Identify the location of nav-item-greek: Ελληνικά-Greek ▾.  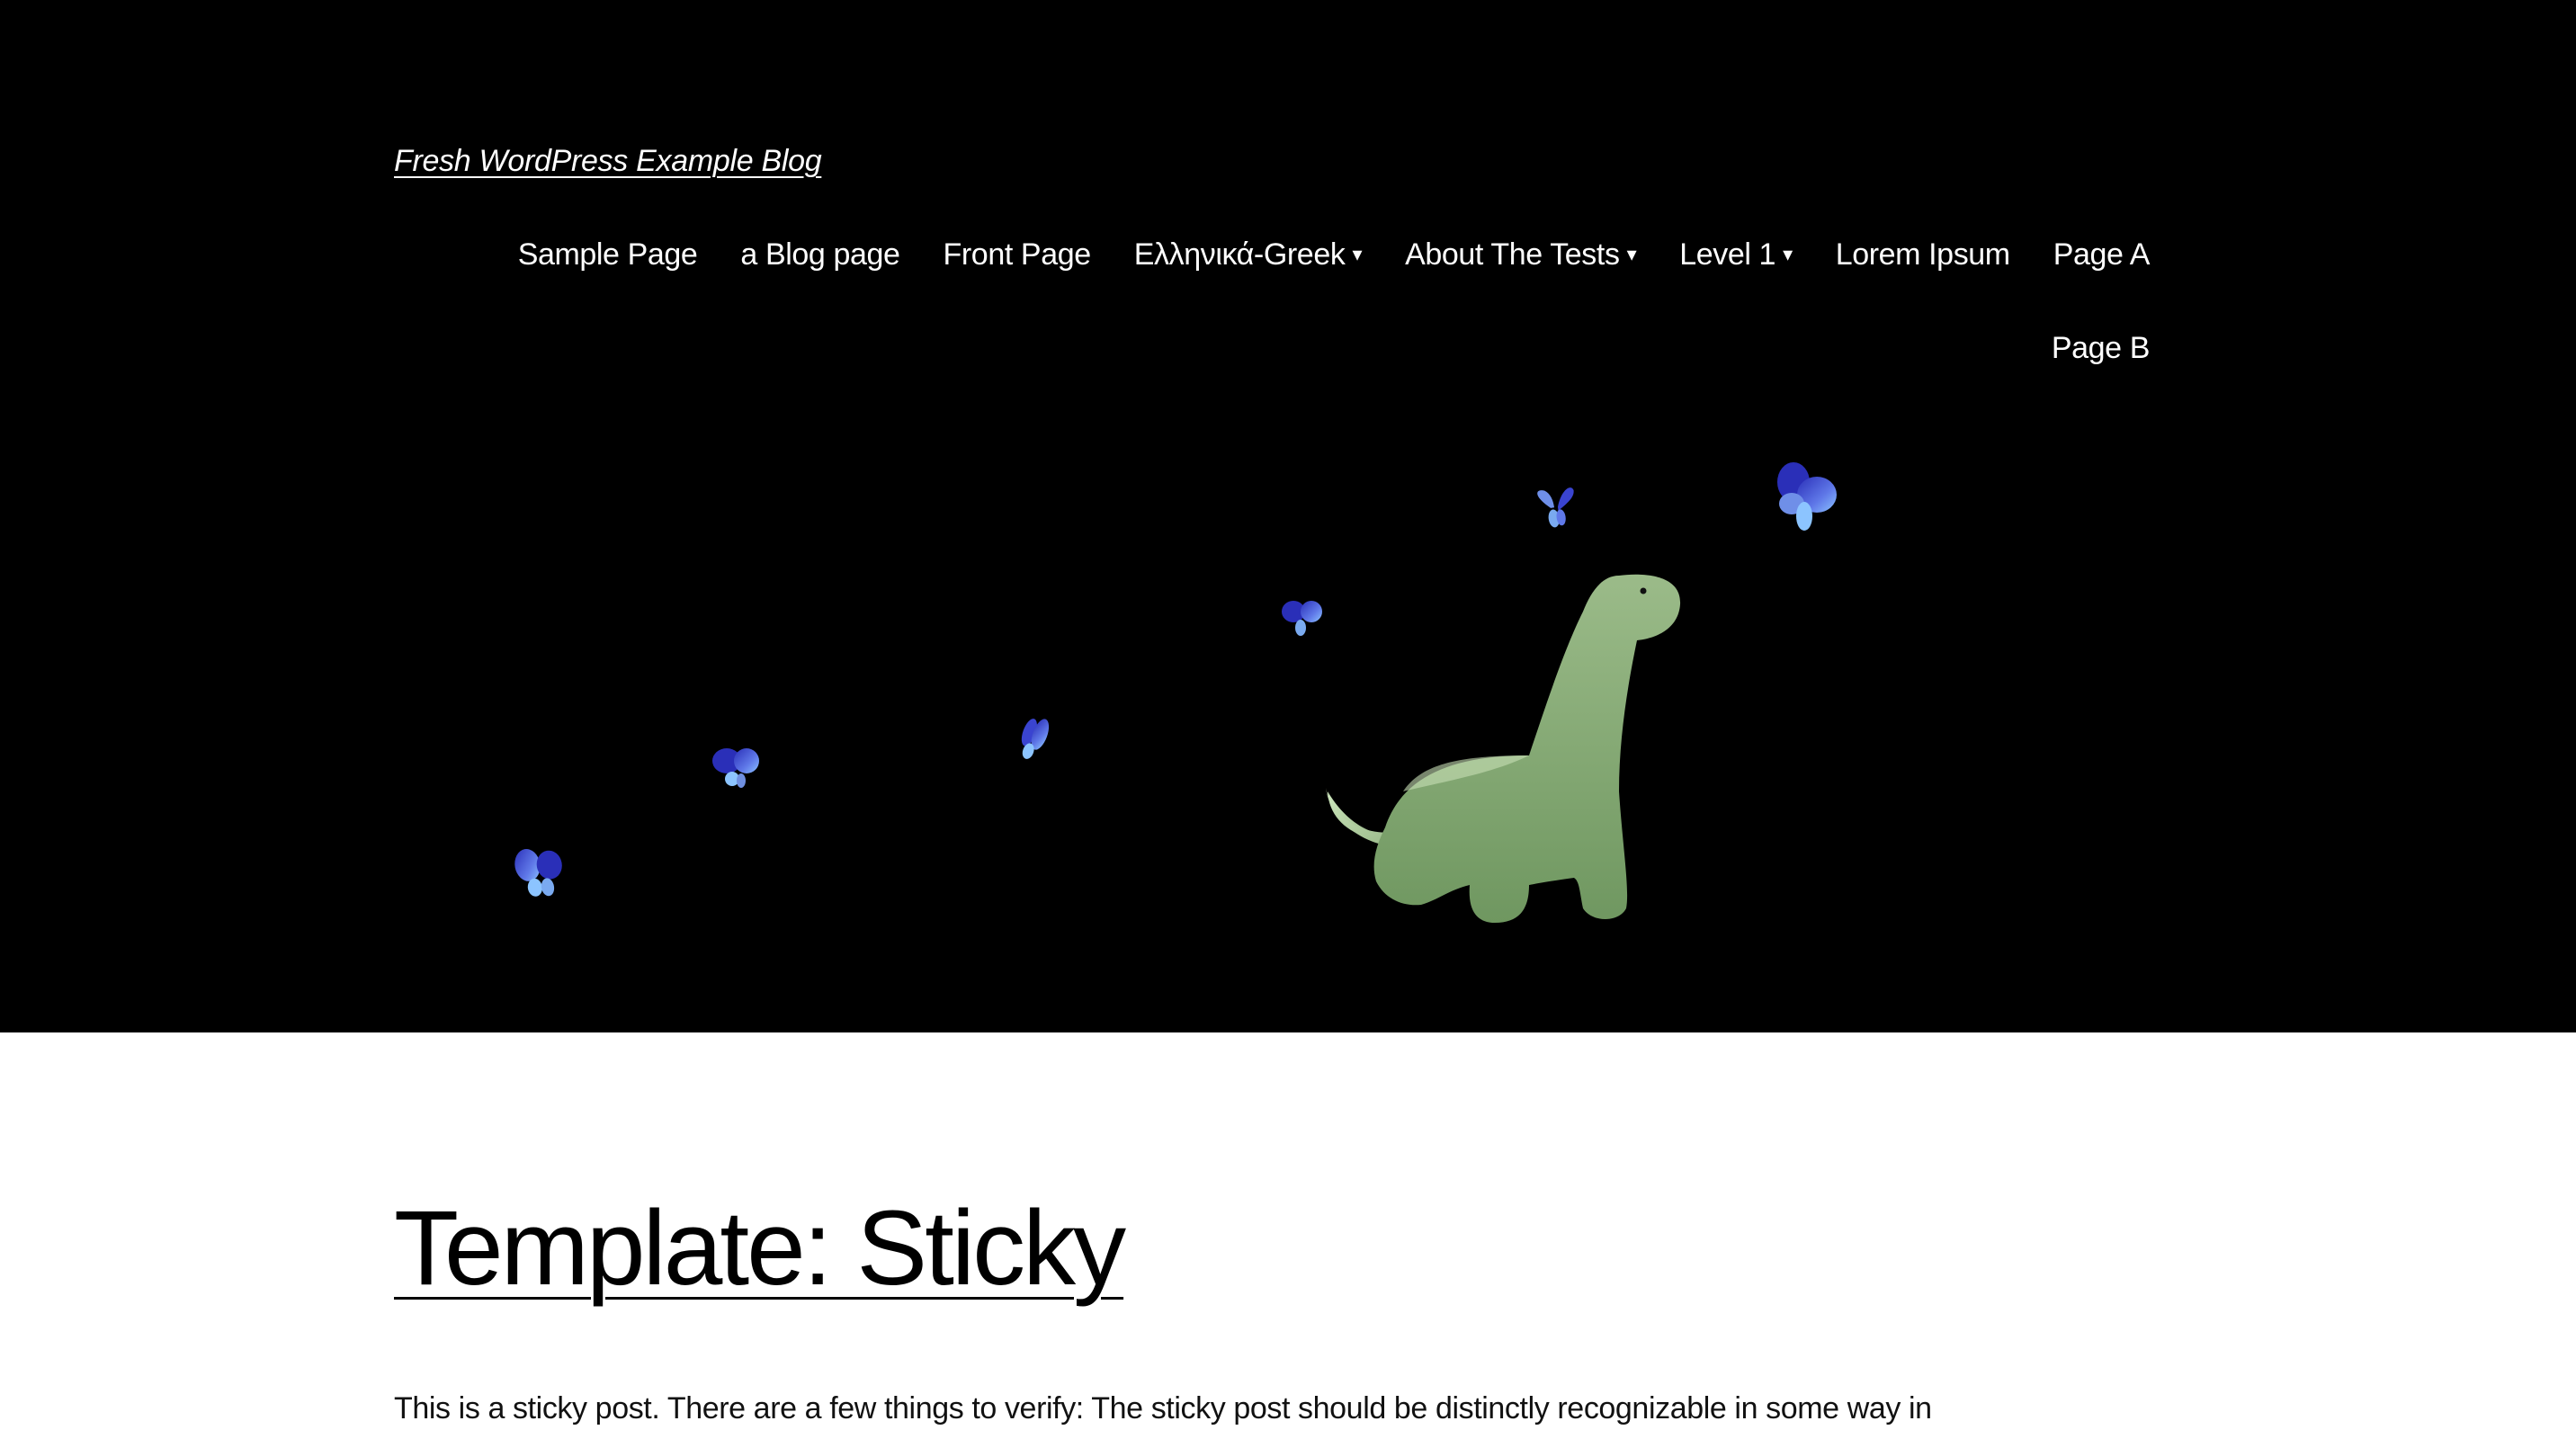
(1248, 254).